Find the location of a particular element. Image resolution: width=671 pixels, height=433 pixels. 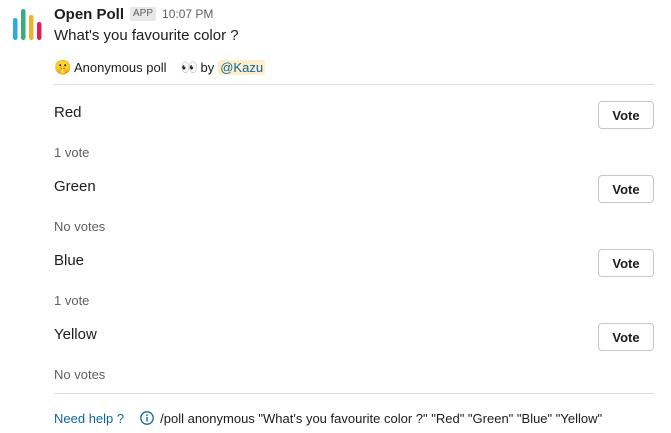

option-label-blue: Blue is located at coordinates (69, 260).